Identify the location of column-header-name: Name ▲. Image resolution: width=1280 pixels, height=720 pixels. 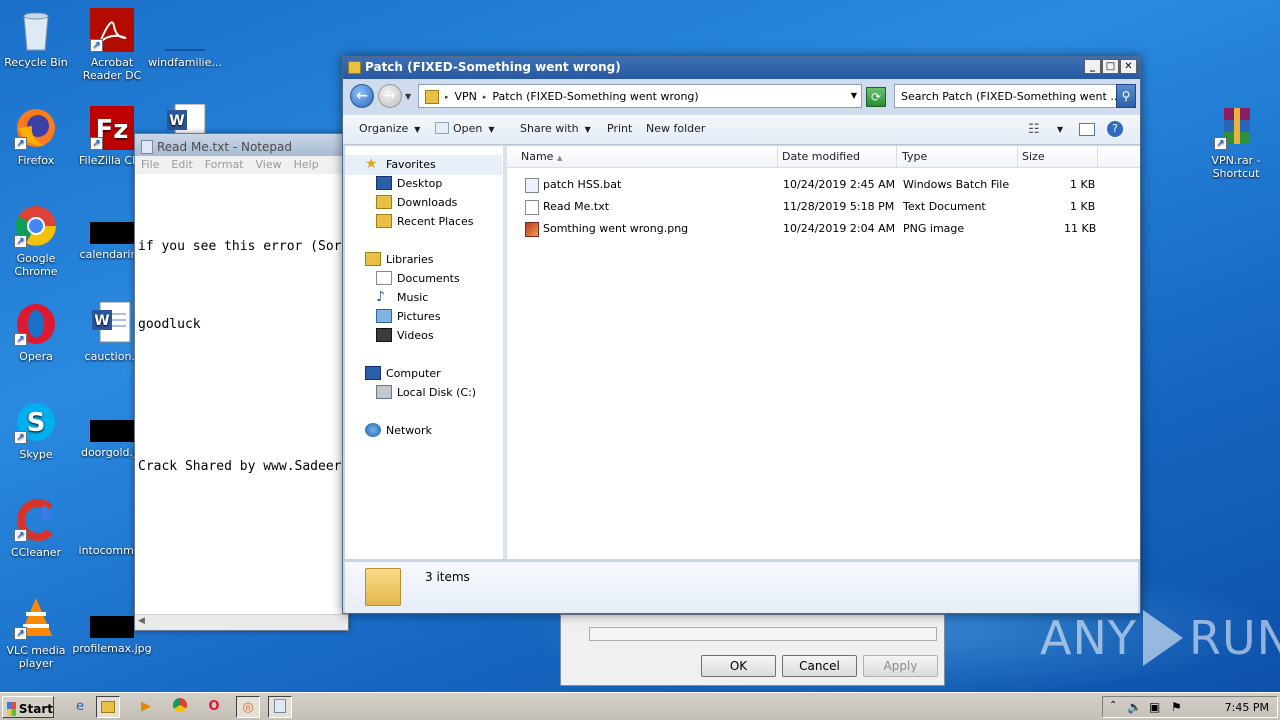
(541, 156).